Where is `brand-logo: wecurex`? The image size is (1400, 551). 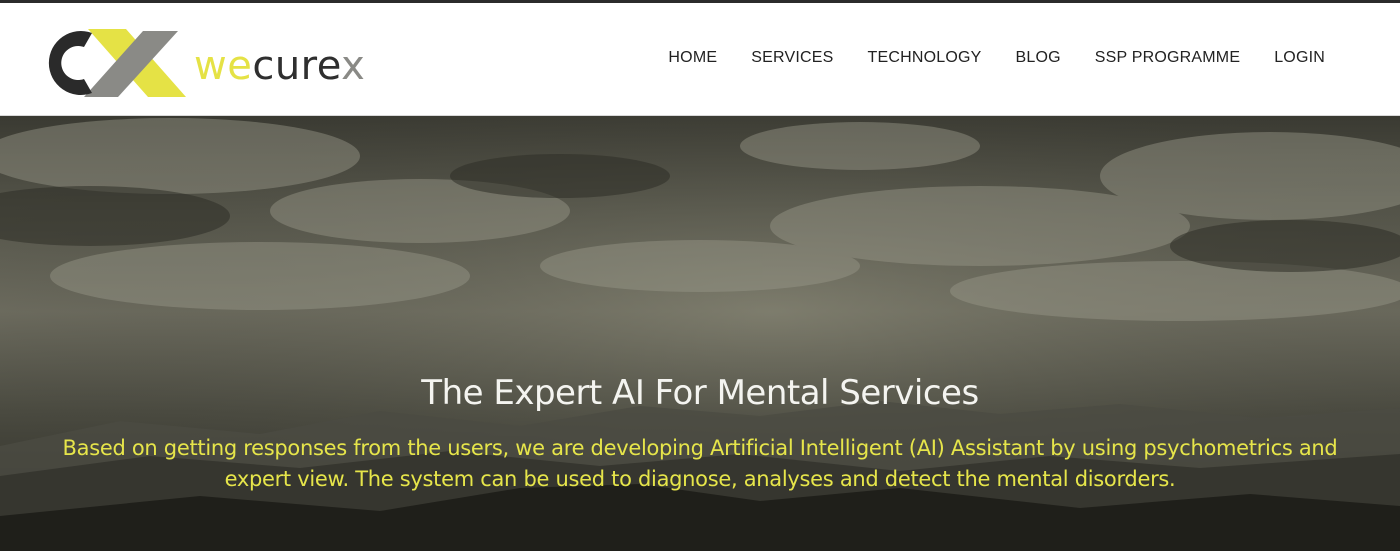 brand-logo: wecurex is located at coordinates (233, 63).